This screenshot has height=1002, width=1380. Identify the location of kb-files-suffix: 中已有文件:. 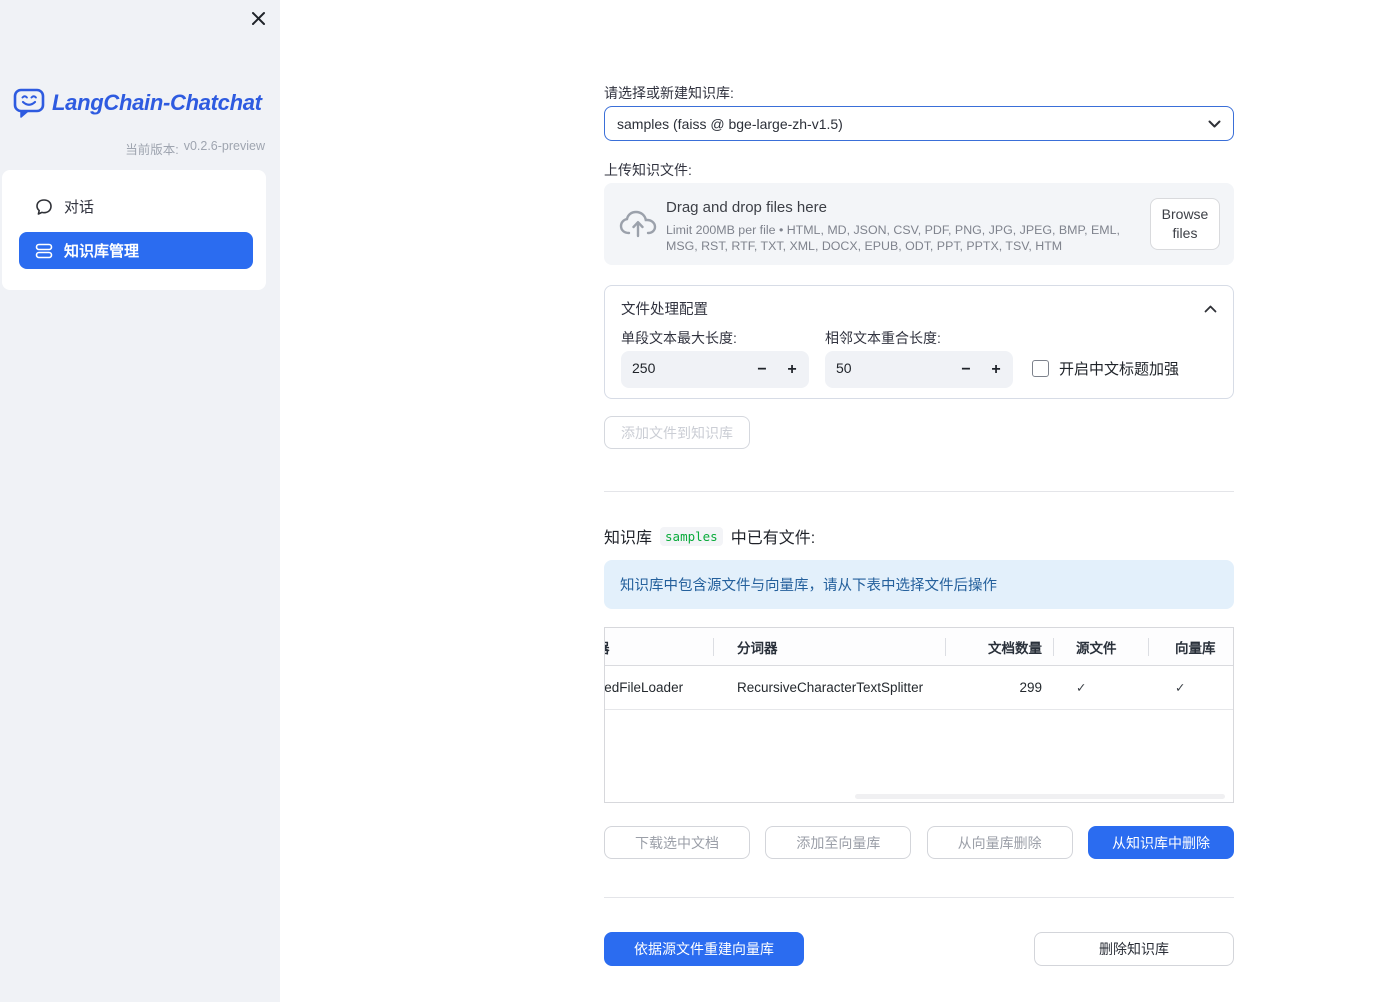
(773, 538).